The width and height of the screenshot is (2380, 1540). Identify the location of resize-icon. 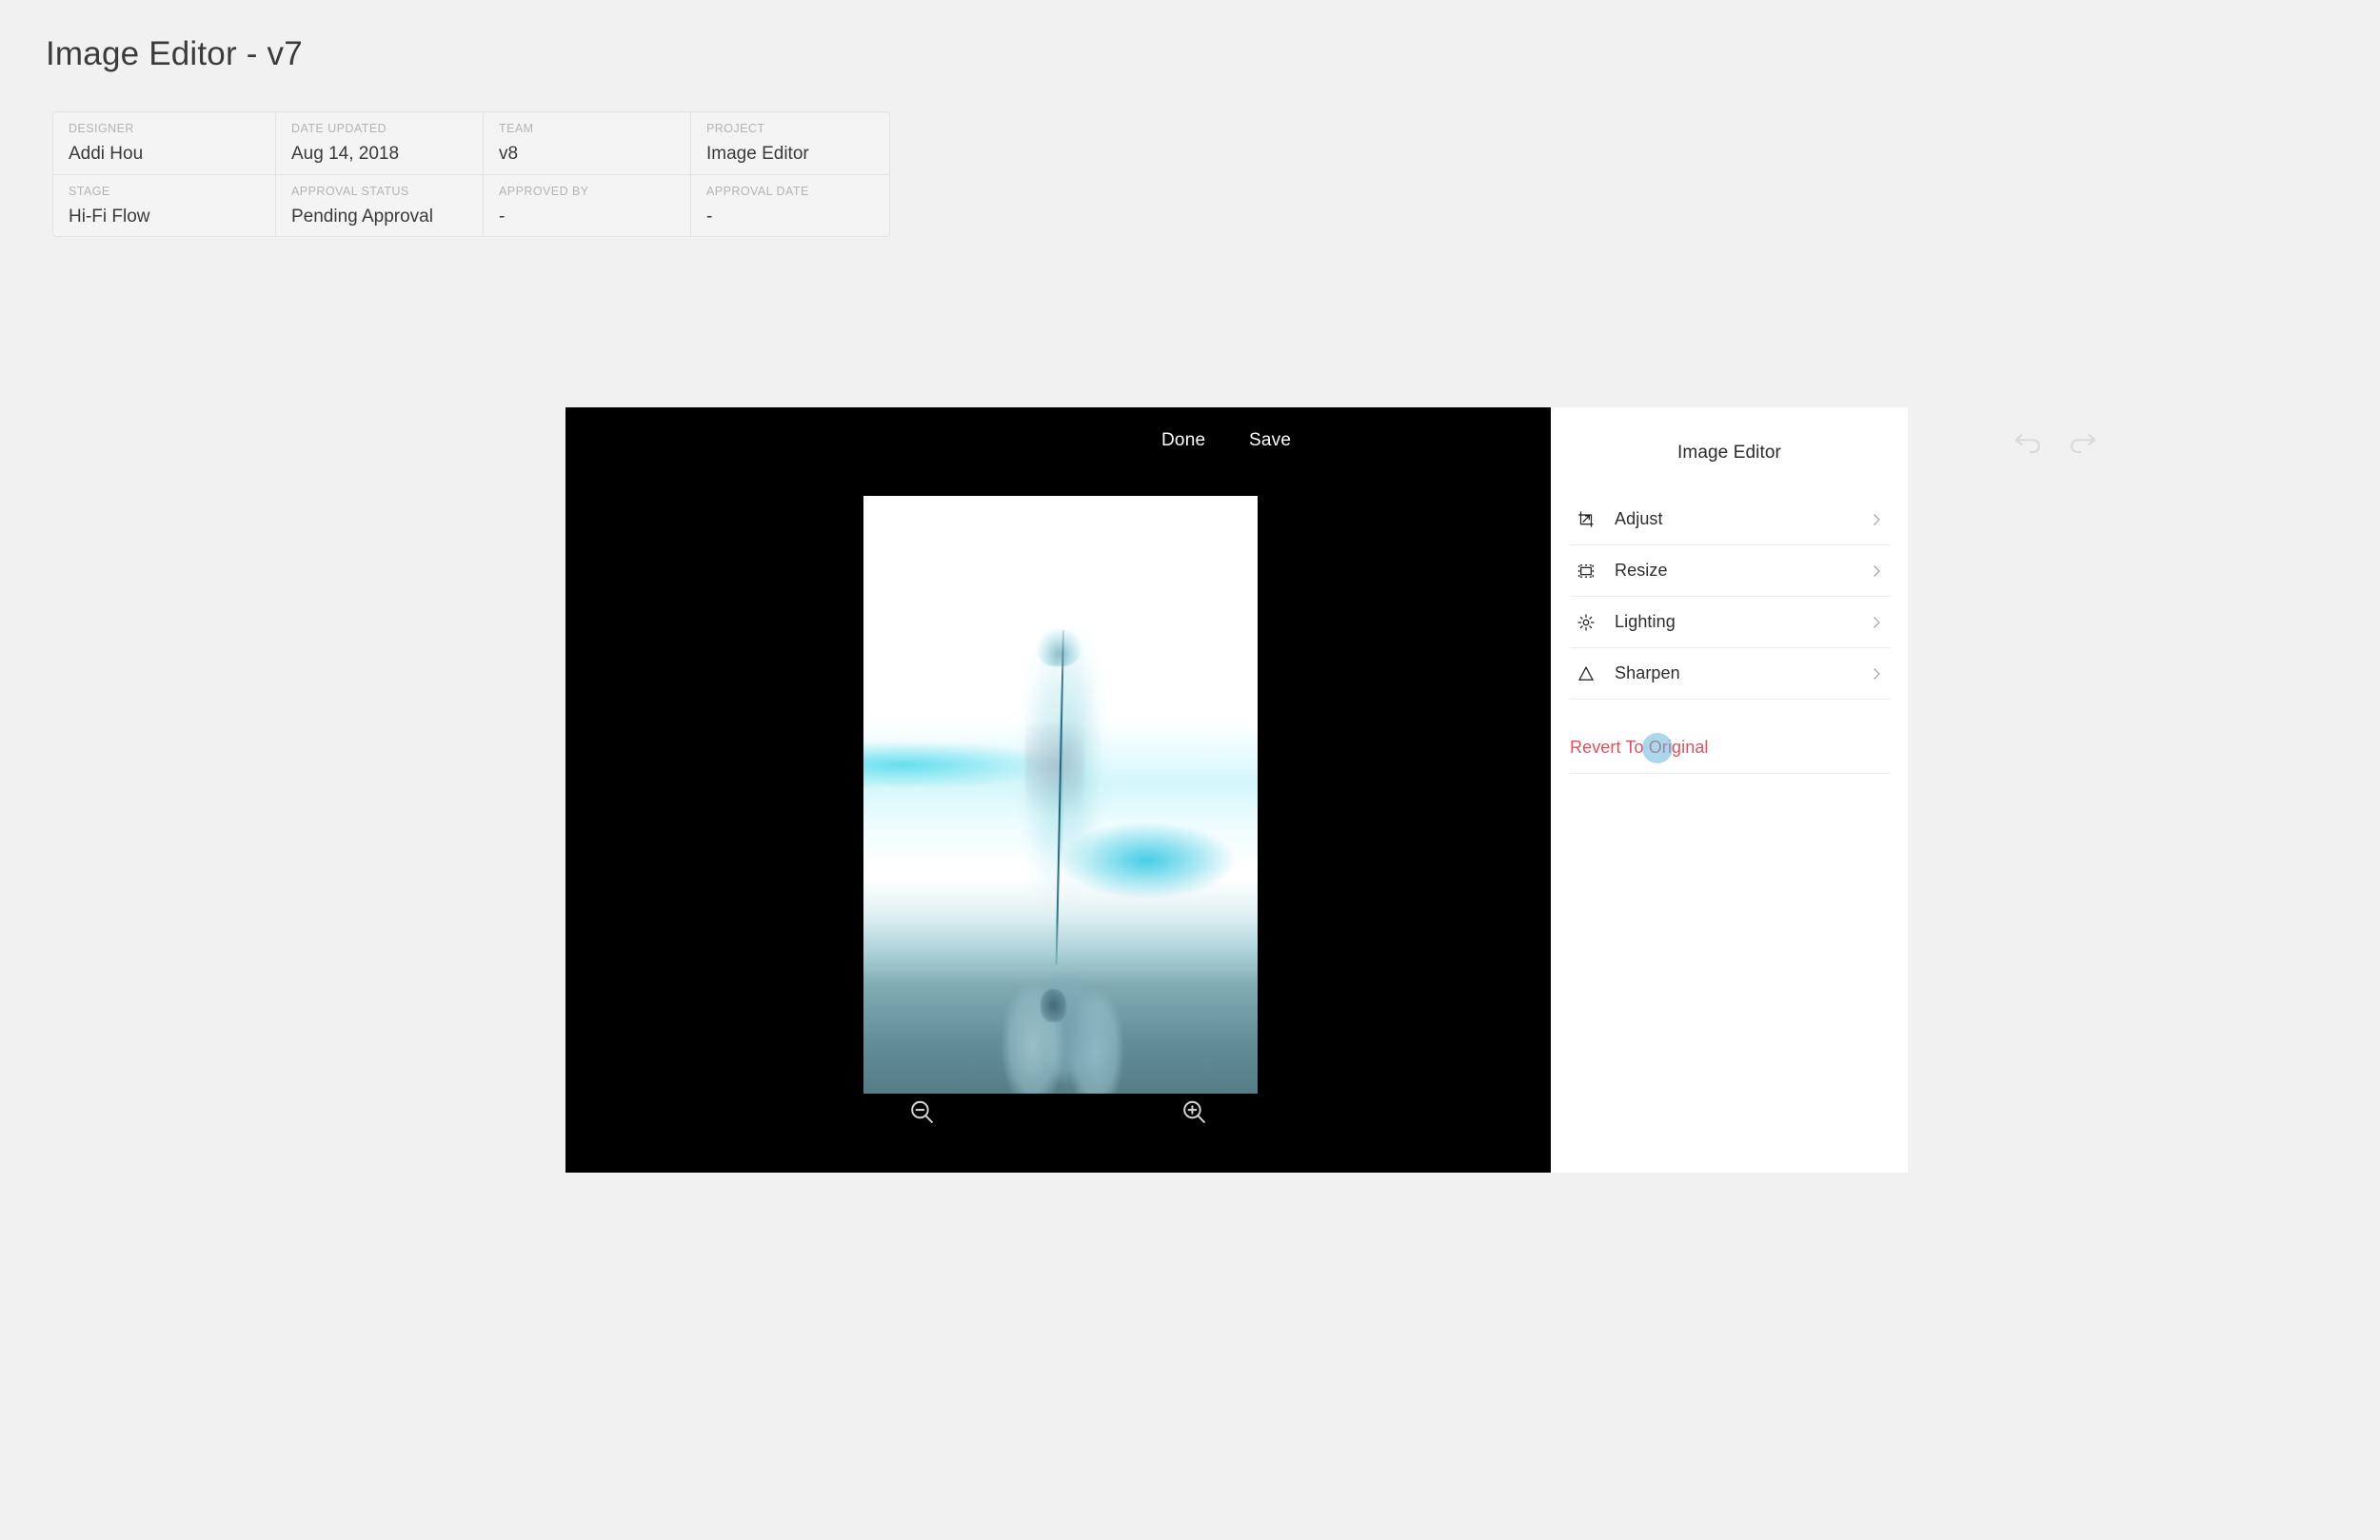
(1586, 571).